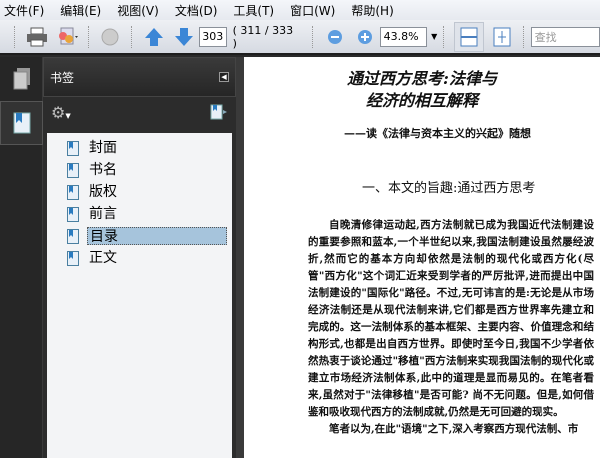 The height and width of the screenshot is (458, 600). Describe the element at coordinates (139, 236) in the screenshot. I see `bookmark-item-selected: 目录` at that location.